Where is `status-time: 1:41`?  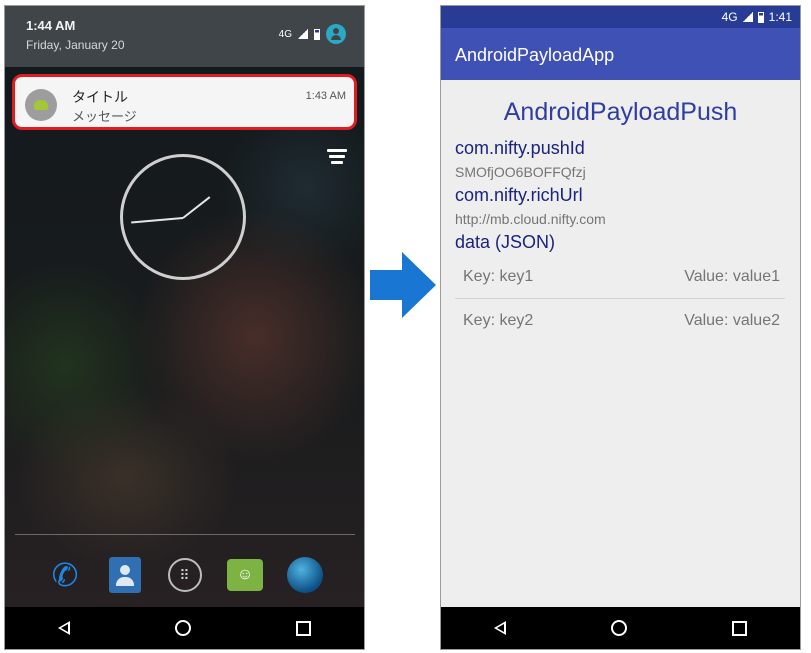
status-time: 1:41 is located at coordinates (780, 17).